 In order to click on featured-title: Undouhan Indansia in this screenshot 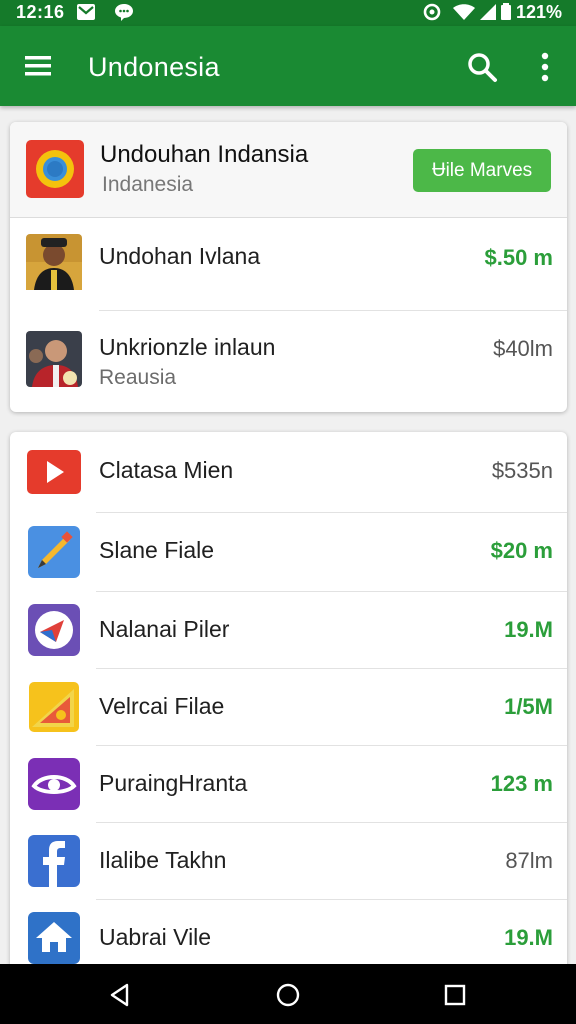, I will do `click(204, 154)`.